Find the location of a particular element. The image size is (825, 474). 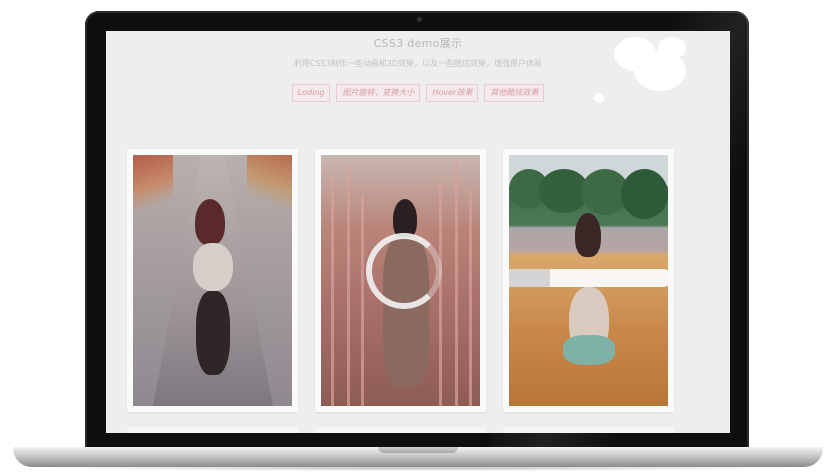

reeds-photo is located at coordinates (400, 280).